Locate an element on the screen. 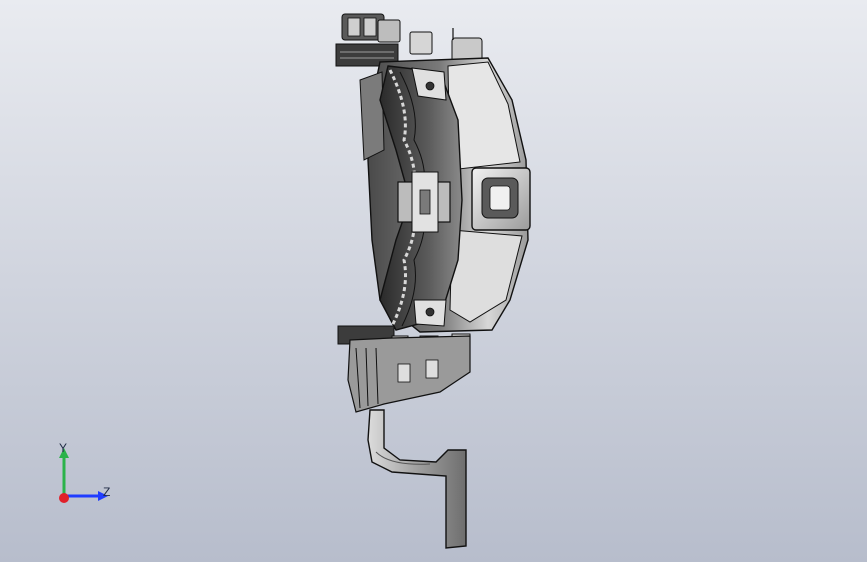  bottom-bracket is located at coordinates (417, 479).